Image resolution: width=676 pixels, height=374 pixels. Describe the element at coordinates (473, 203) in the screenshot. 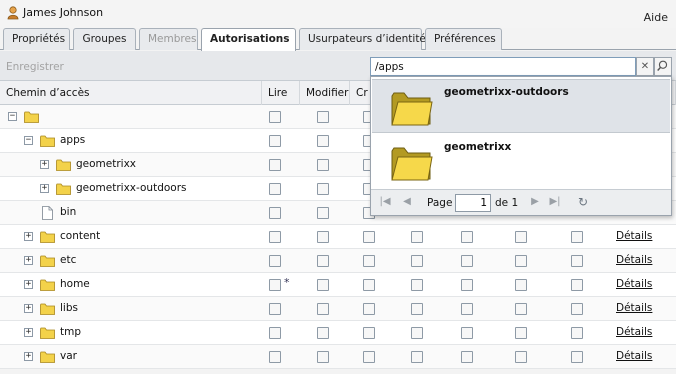

I see `page-number-input` at that location.